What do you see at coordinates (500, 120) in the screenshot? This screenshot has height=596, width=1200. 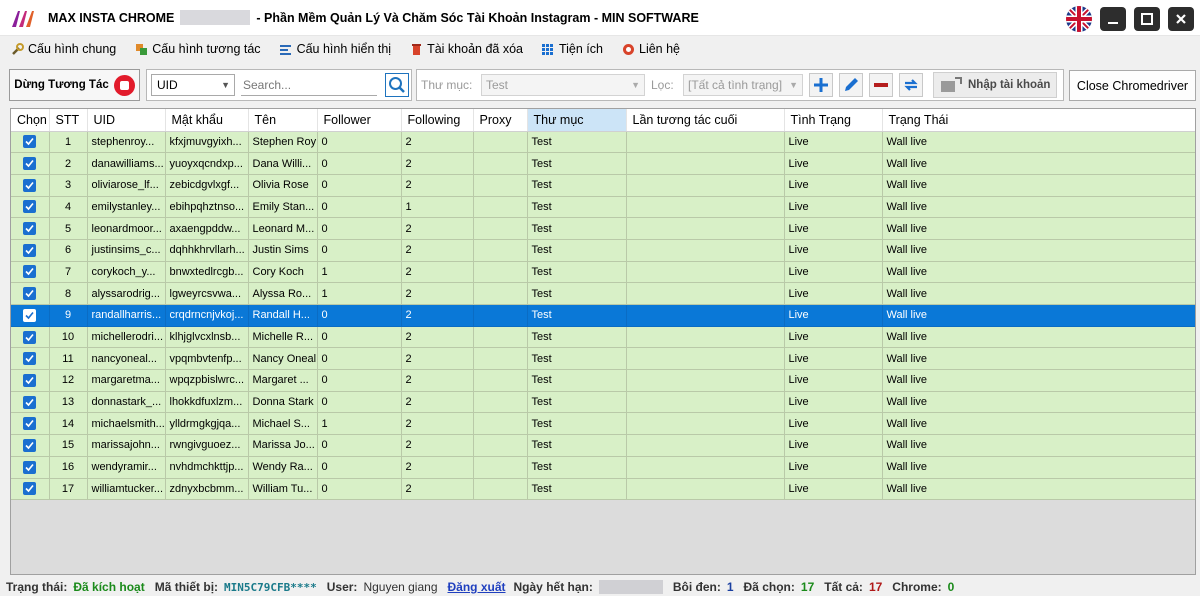 I see `column-header: Proxy` at bounding box center [500, 120].